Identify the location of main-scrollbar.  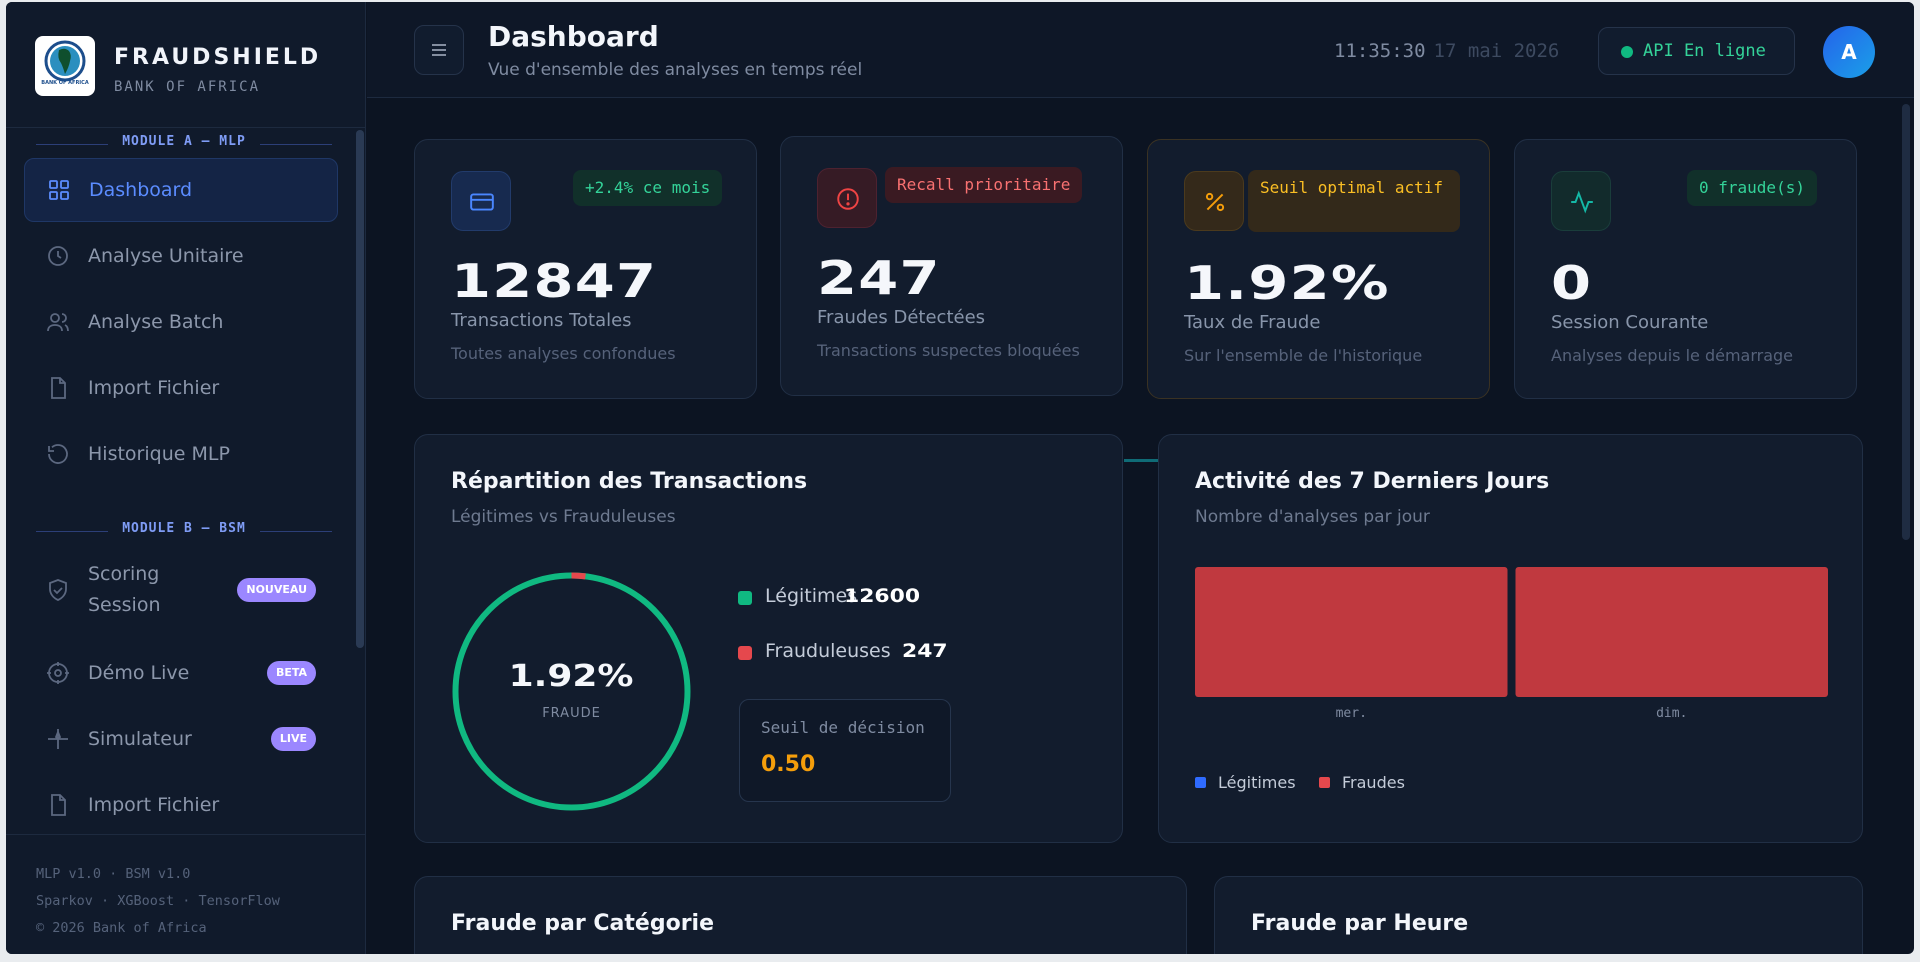
(1906, 322).